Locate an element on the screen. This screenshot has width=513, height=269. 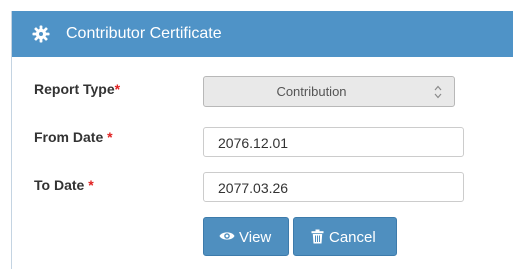
select-arrows-icon is located at coordinates (438, 92).